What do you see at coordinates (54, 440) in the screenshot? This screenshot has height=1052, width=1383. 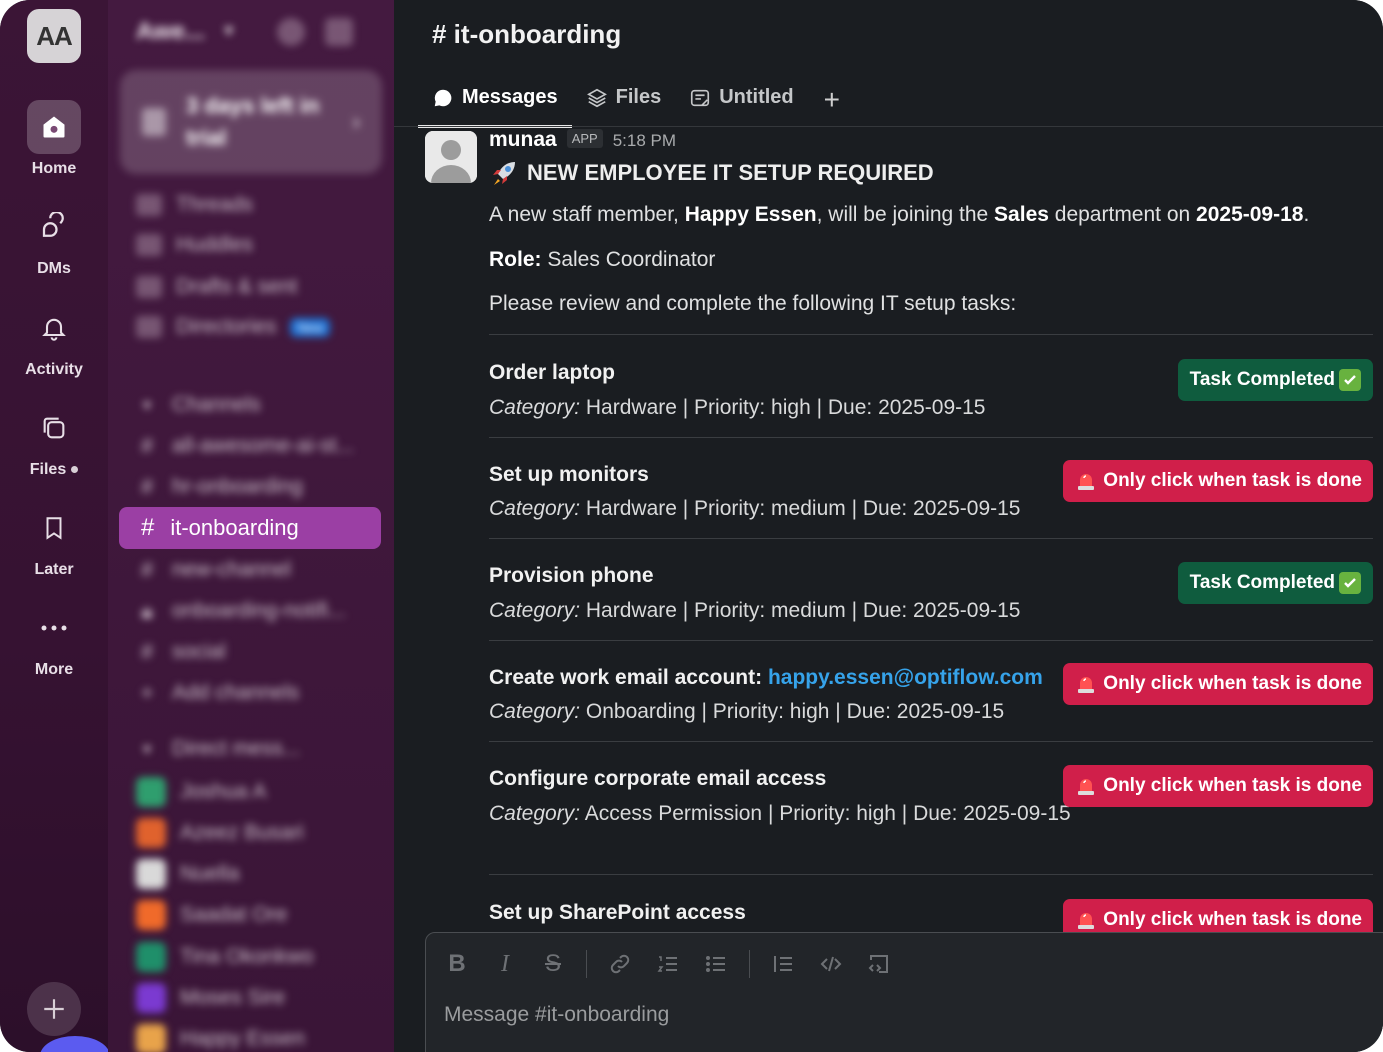 I see `rail-item-files: Files` at bounding box center [54, 440].